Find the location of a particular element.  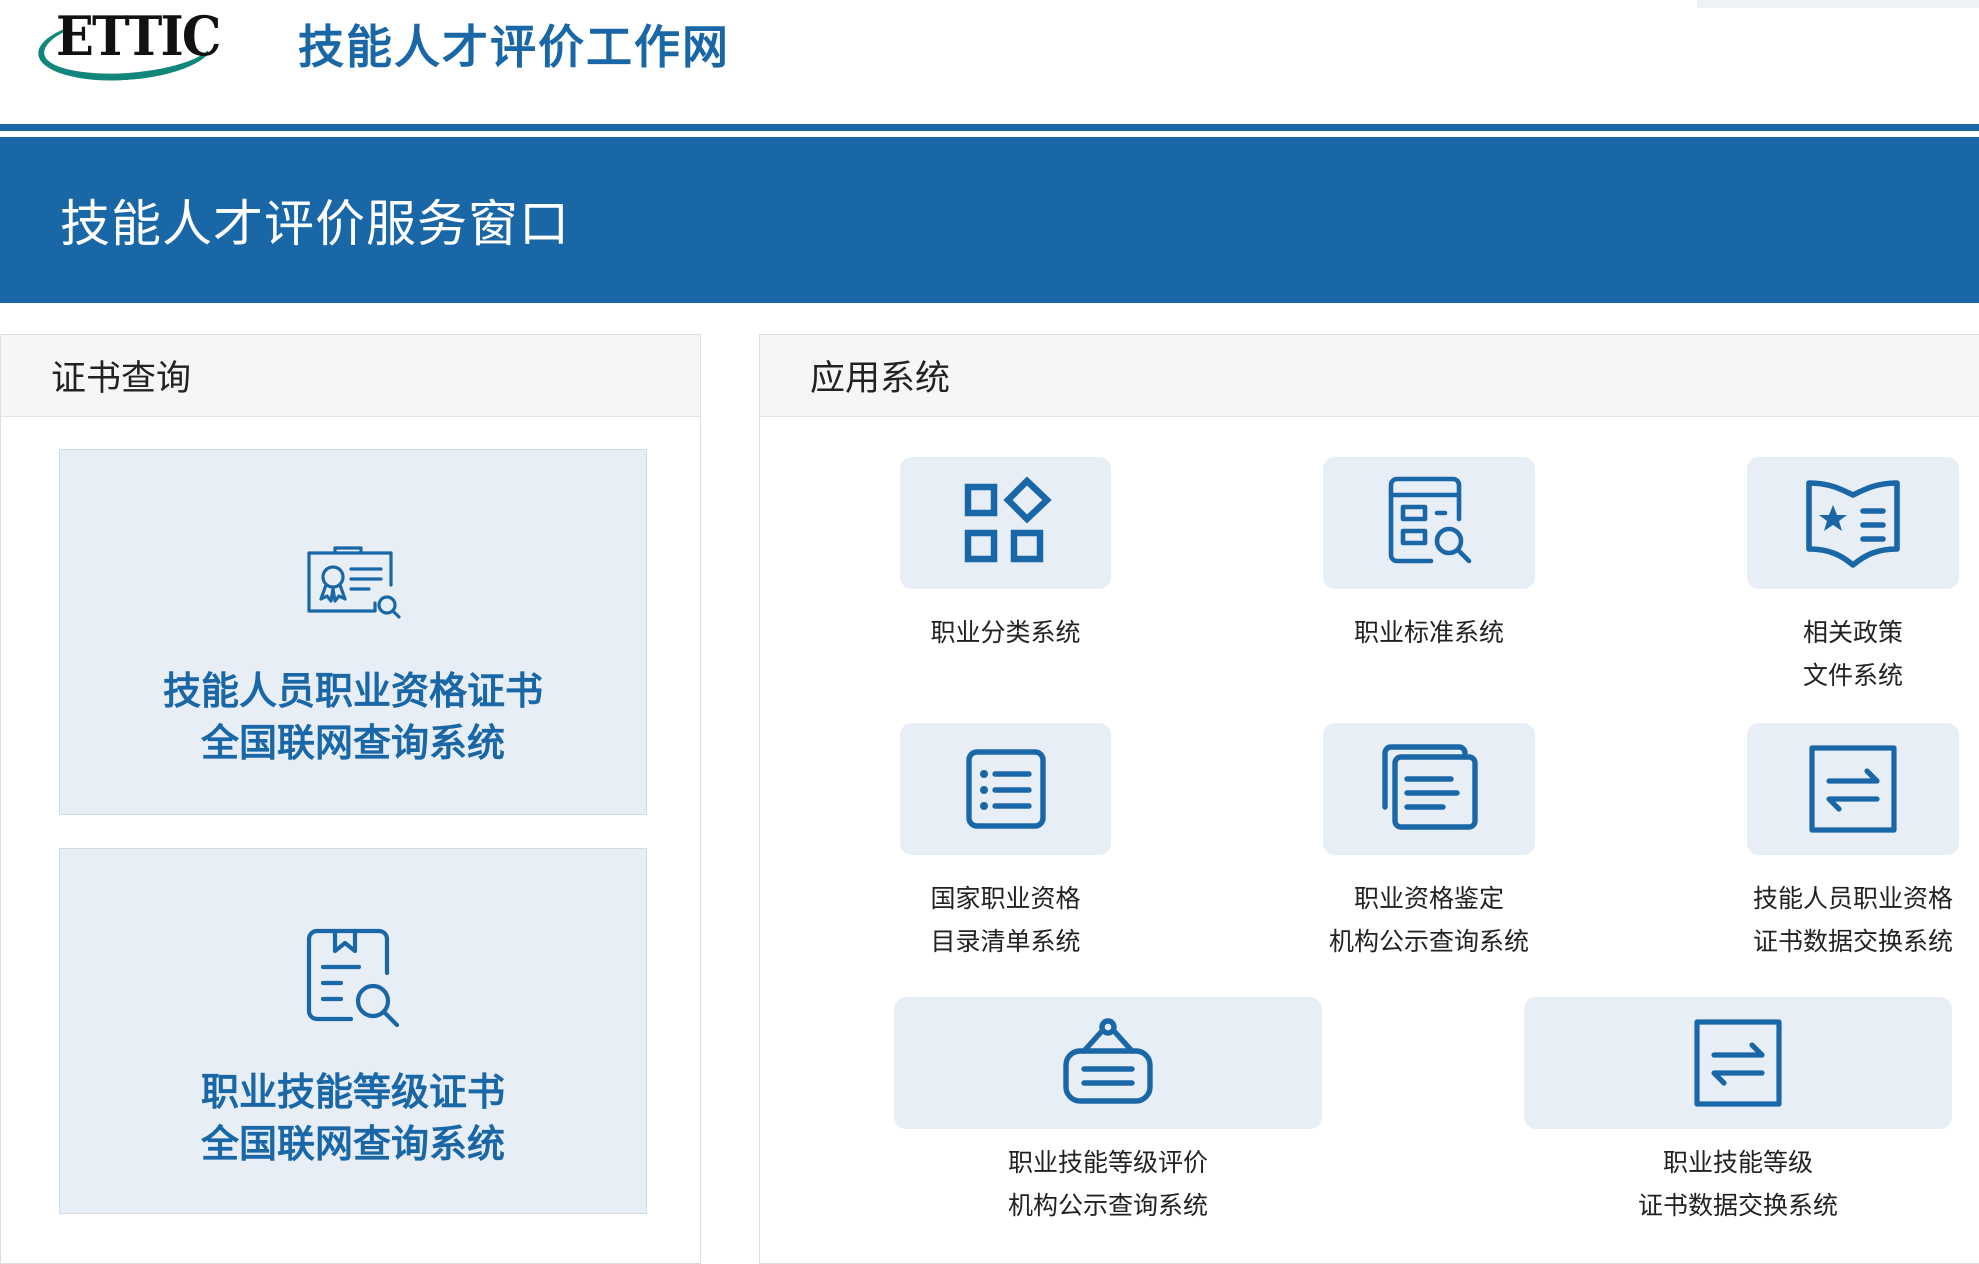

tile-label-line-1: 相关政策 is located at coordinates (1852, 632).